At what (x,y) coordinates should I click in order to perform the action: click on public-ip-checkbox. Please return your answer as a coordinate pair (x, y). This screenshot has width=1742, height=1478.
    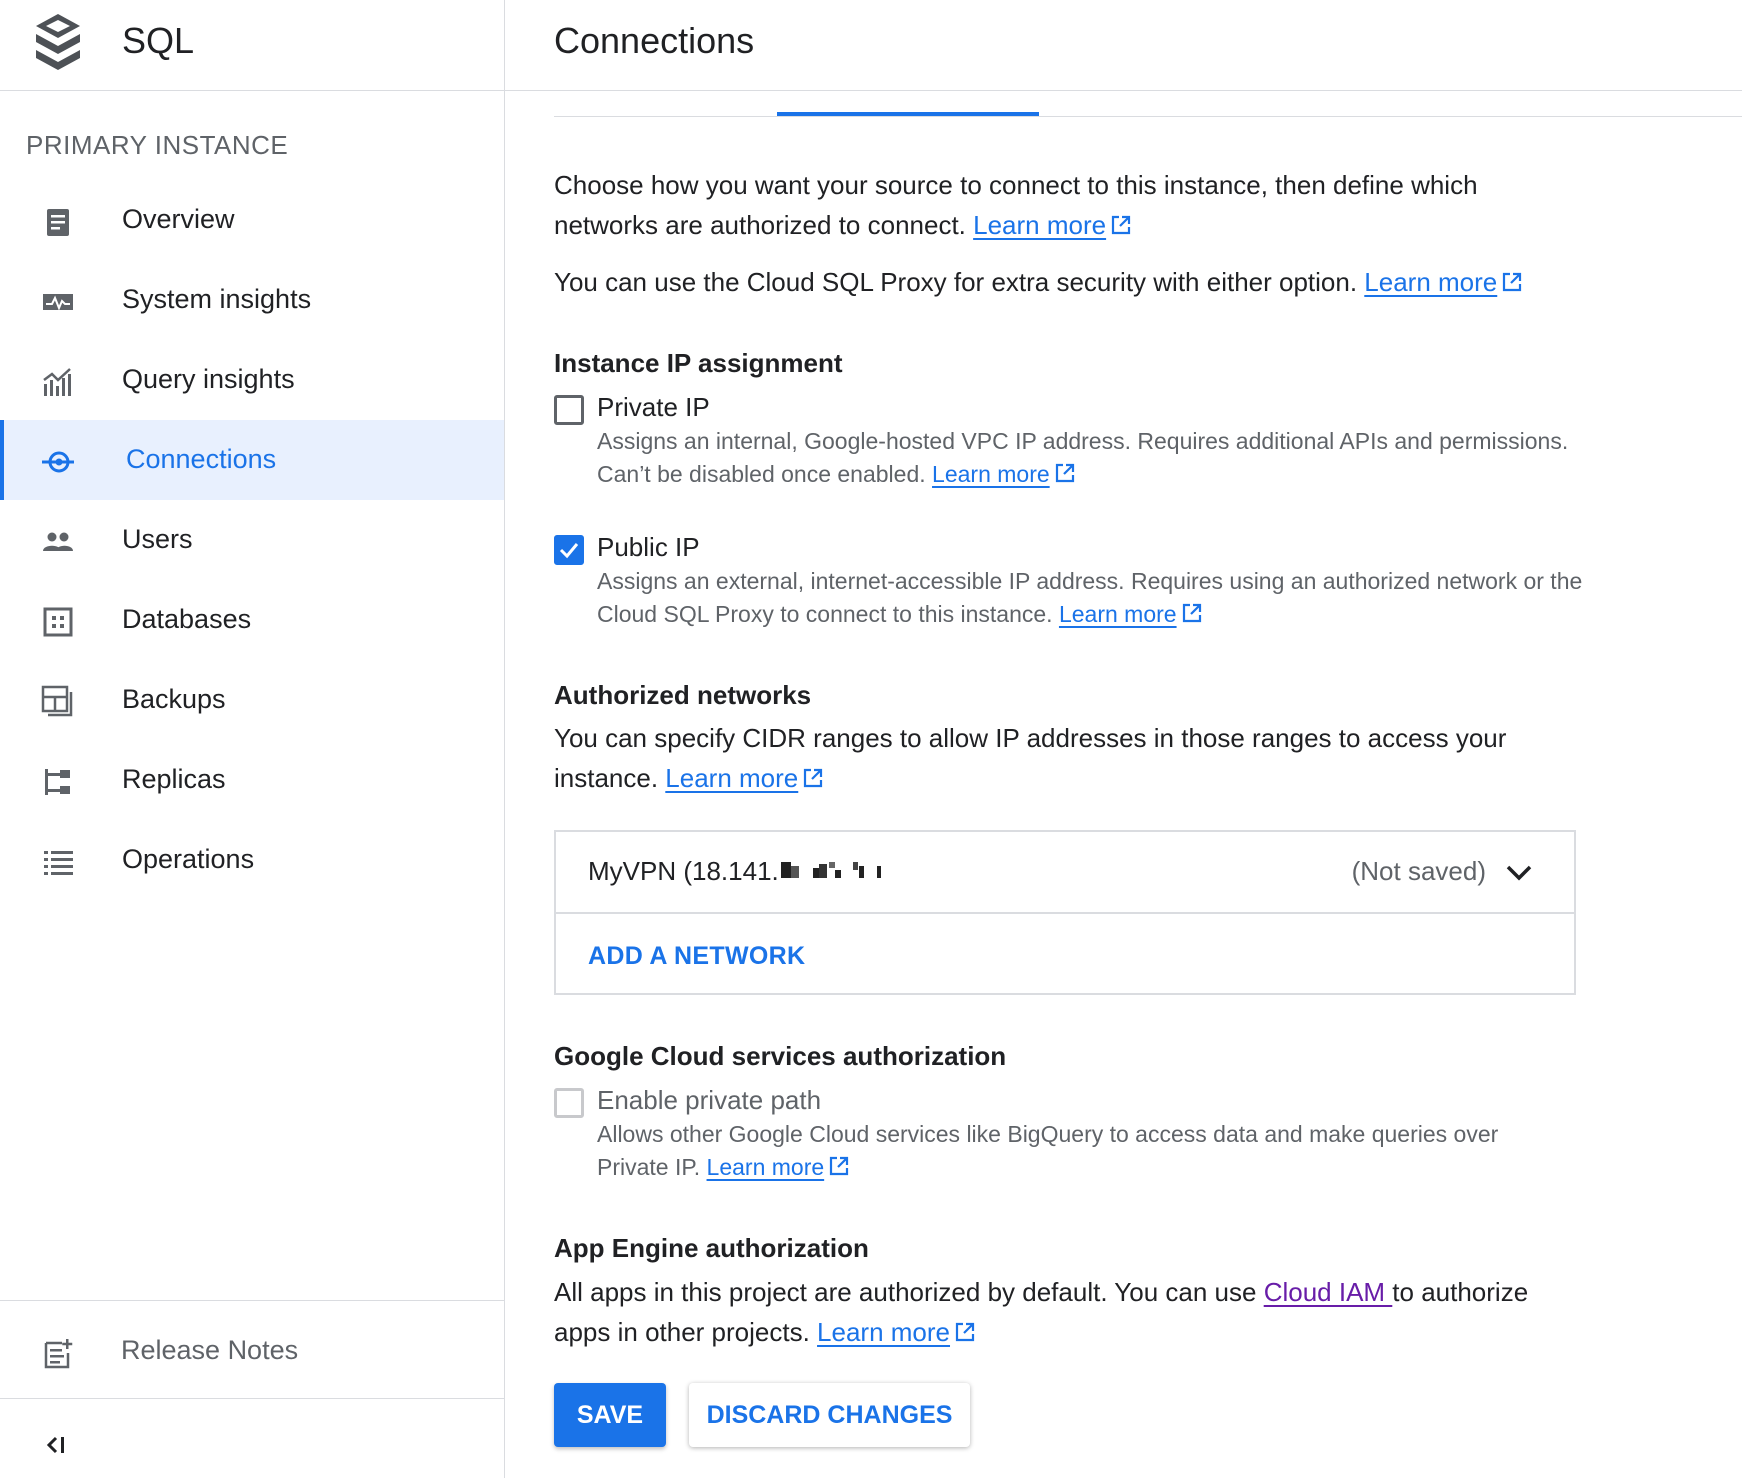
    Looking at the image, I should click on (569, 550).